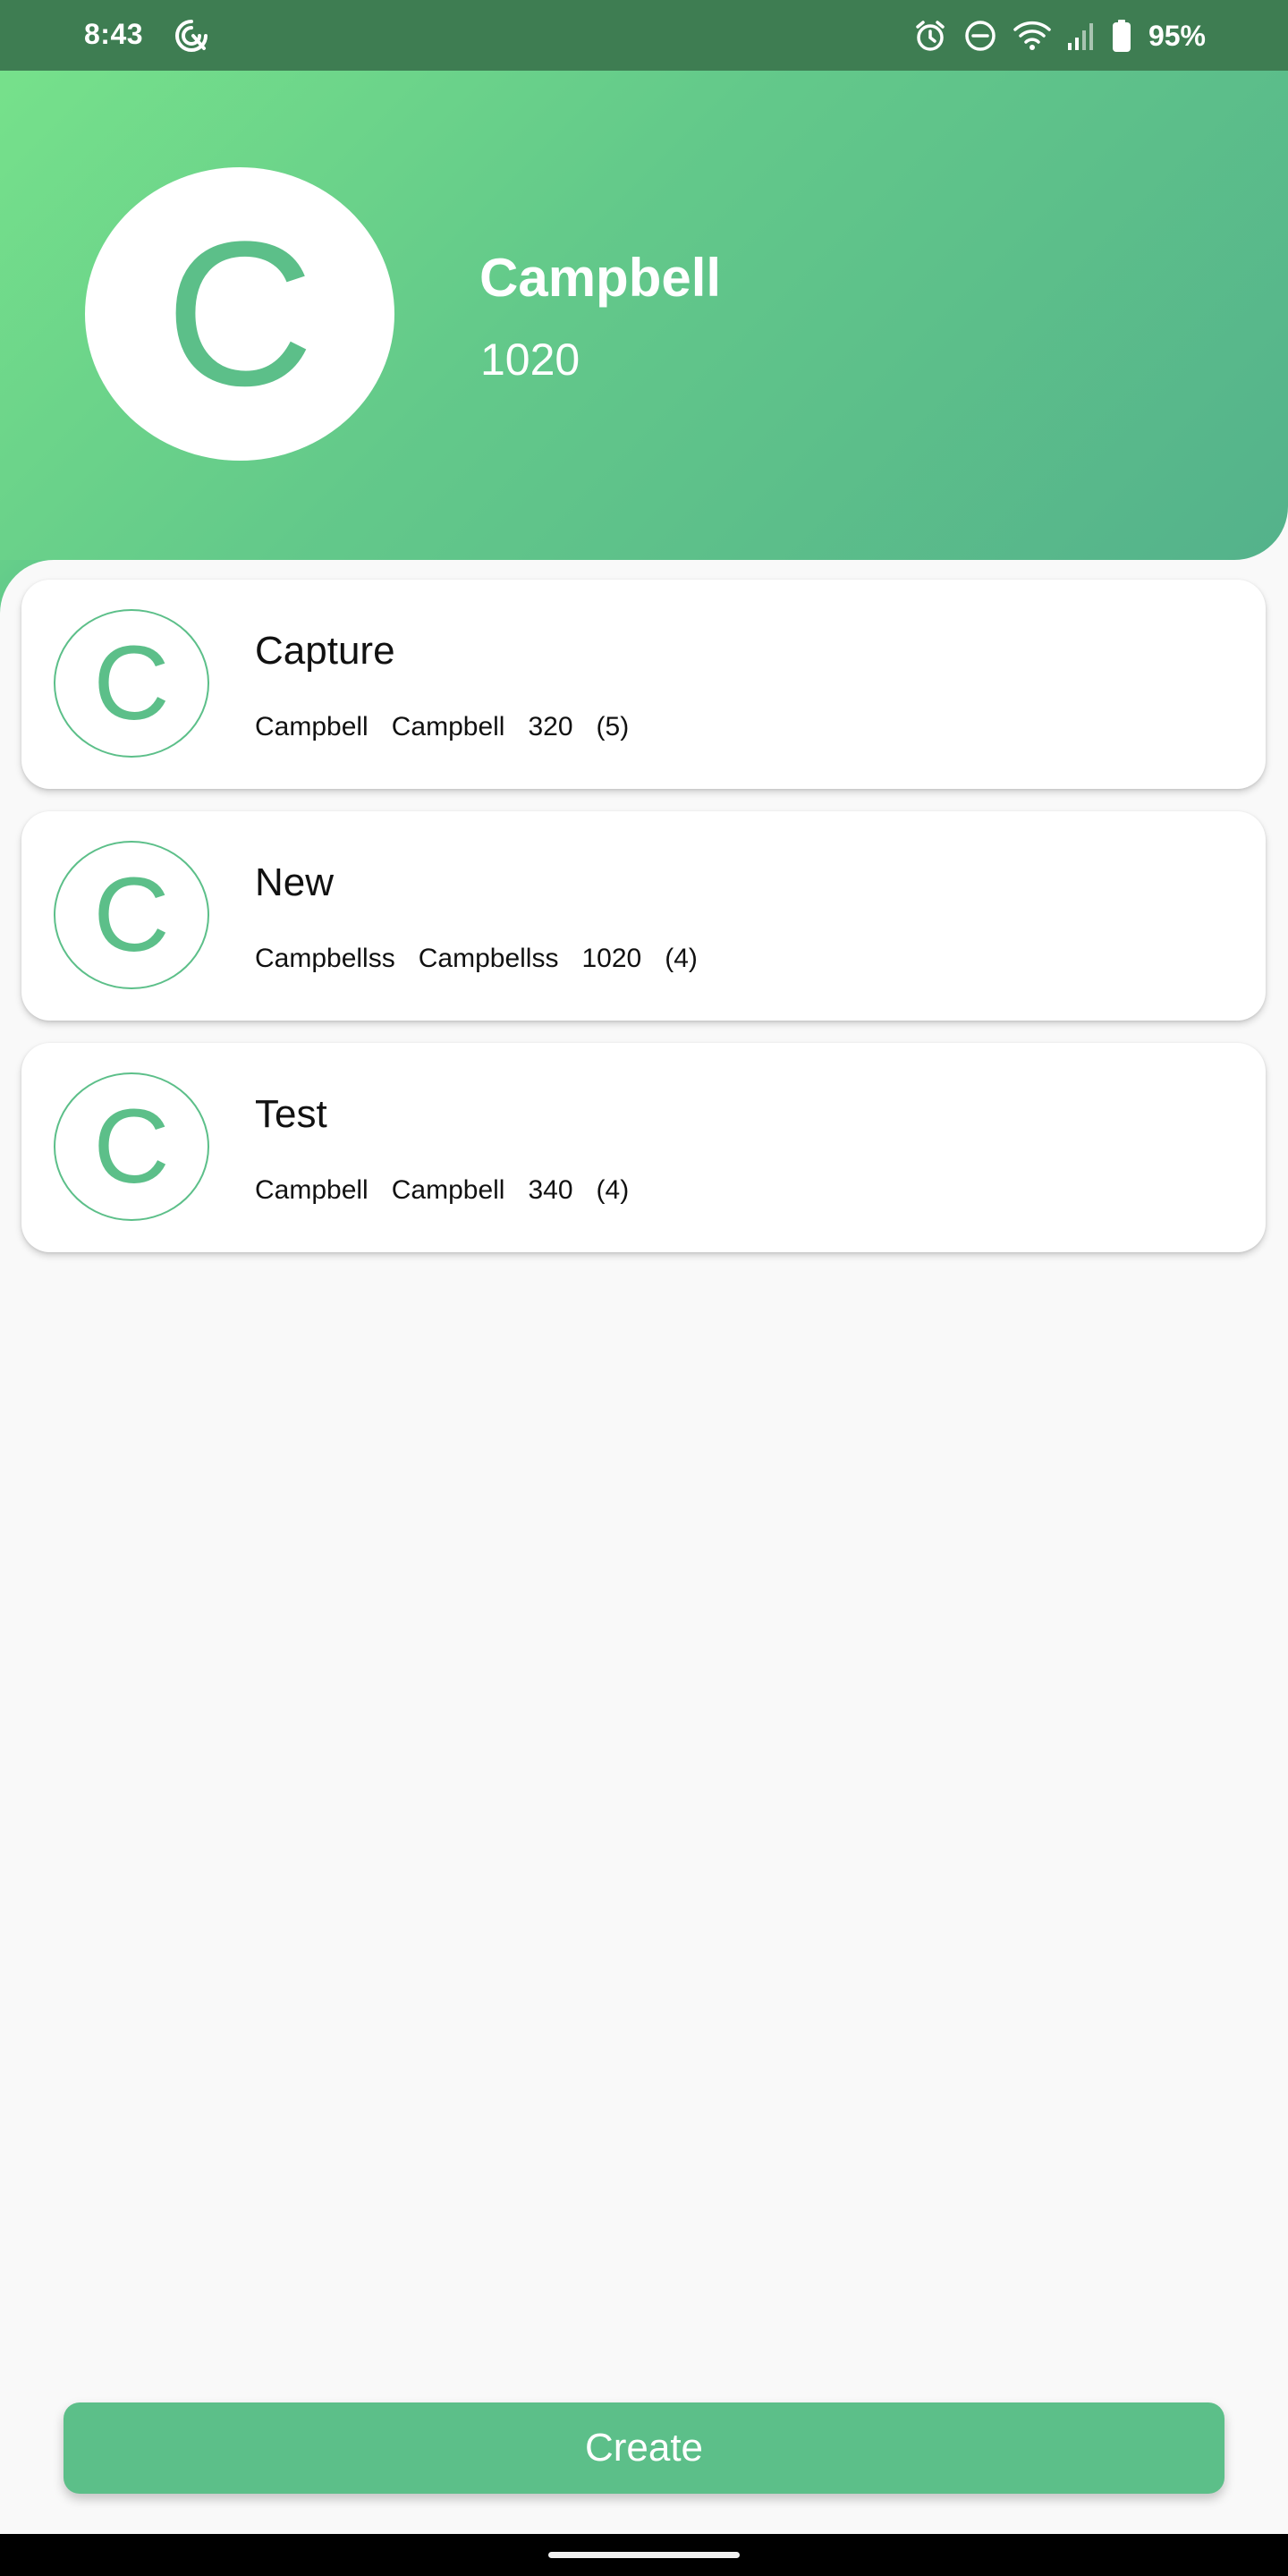  I want to click on list-item: C Test Campbell Campbell 340 (4), so click(643, 1147).